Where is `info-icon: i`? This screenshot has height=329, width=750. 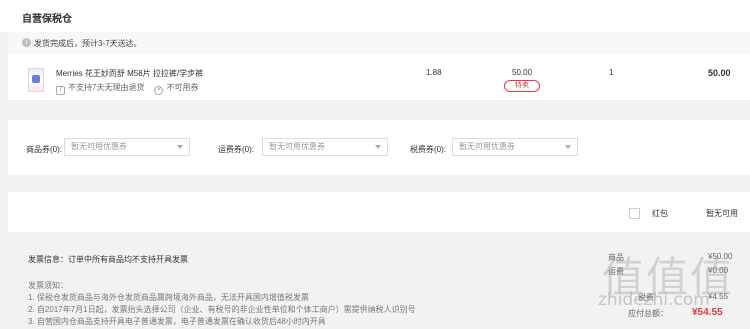
info-icon: i is located at coordinates (26, 42).